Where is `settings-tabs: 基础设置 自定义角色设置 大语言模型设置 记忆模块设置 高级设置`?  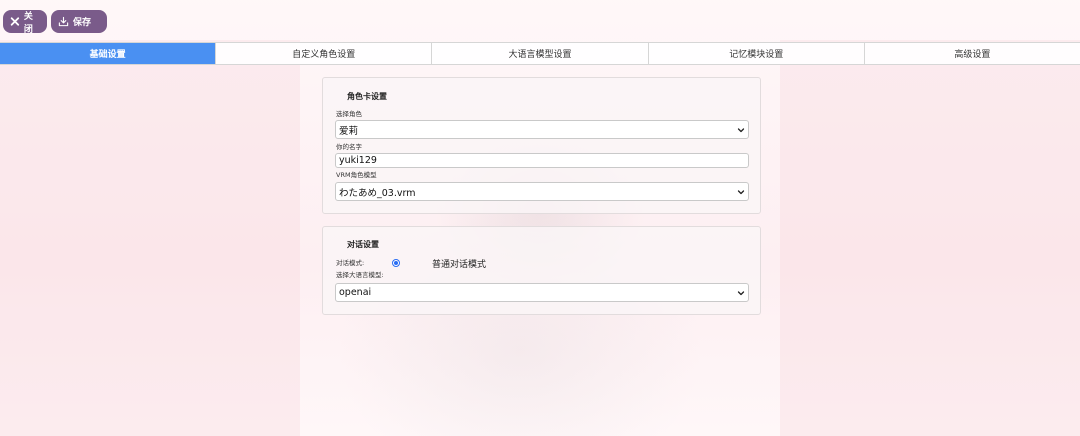 settings-tabs: 基础设置 自定义角色设置 大语言模型设置 记忆模块设置 高级设置 is located at coordinates (540, 53).